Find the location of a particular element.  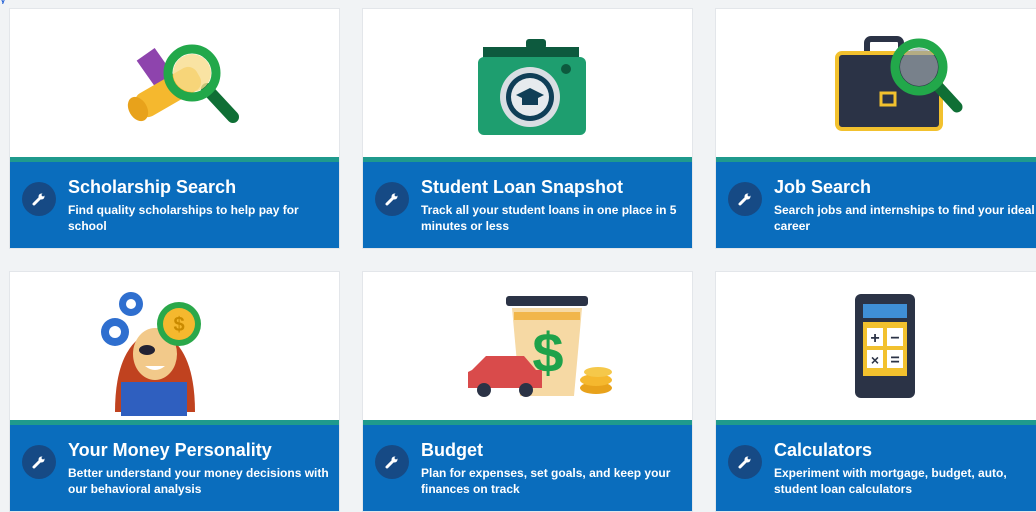

calculator-icon: + − × = is located at coordinates (876, 346).